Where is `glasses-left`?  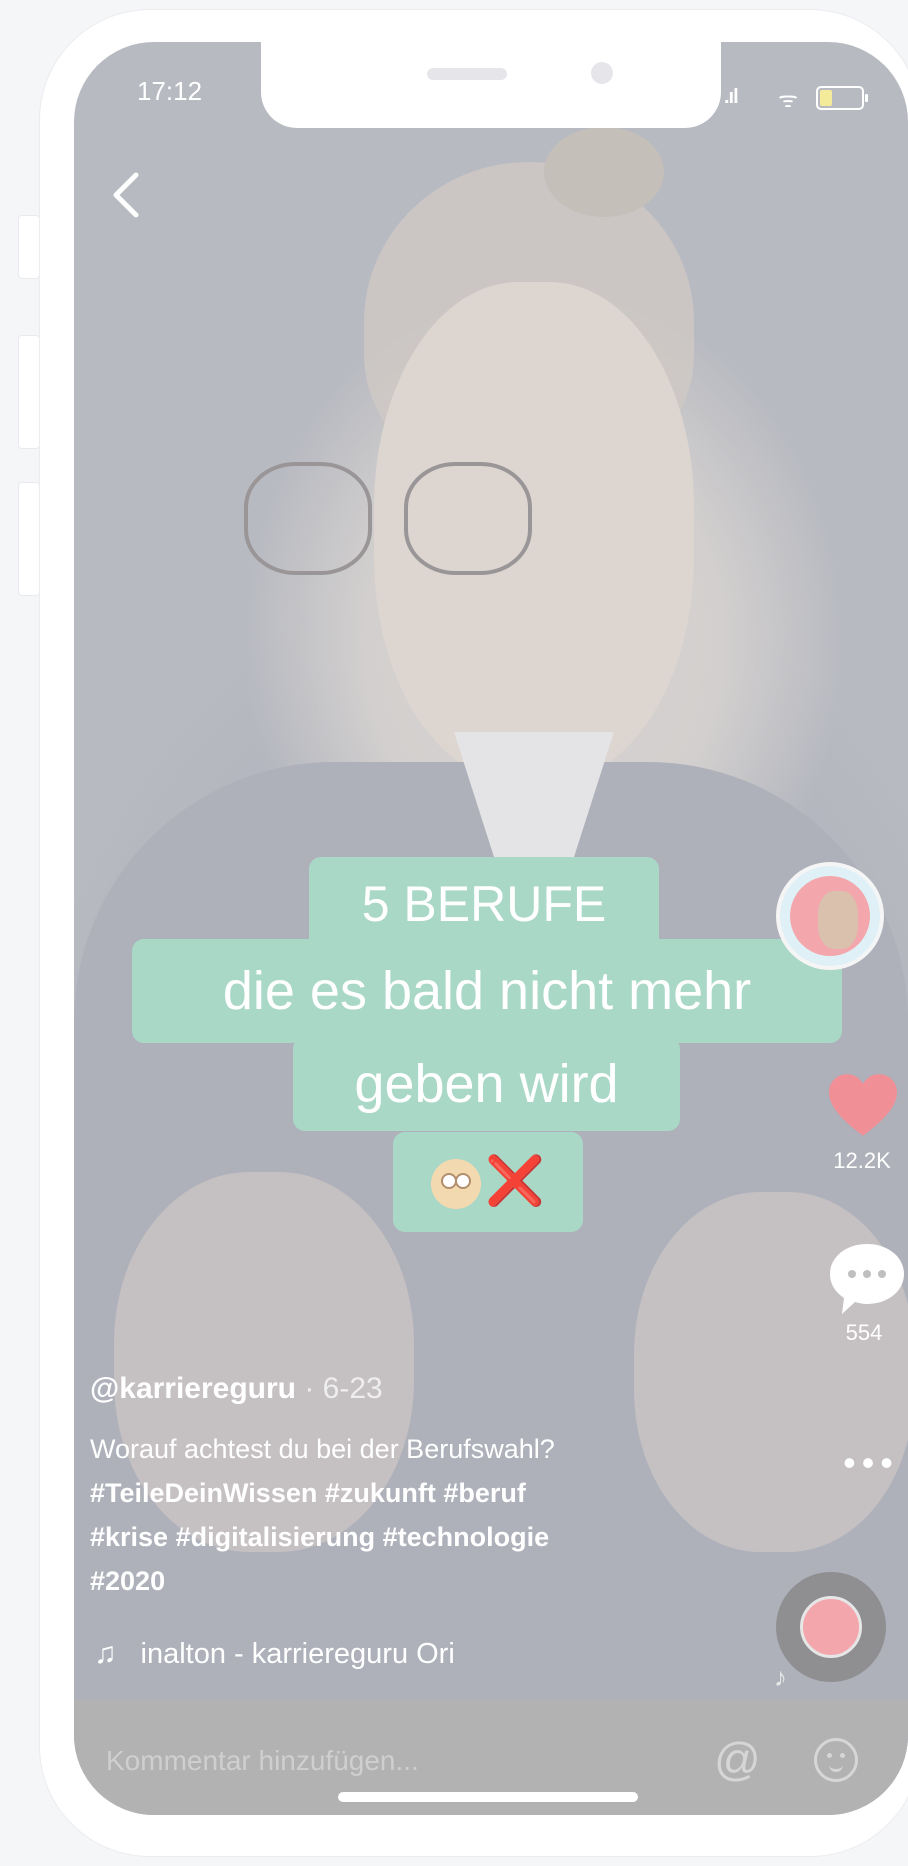
glasses-left is located at coordinates (308, 518).